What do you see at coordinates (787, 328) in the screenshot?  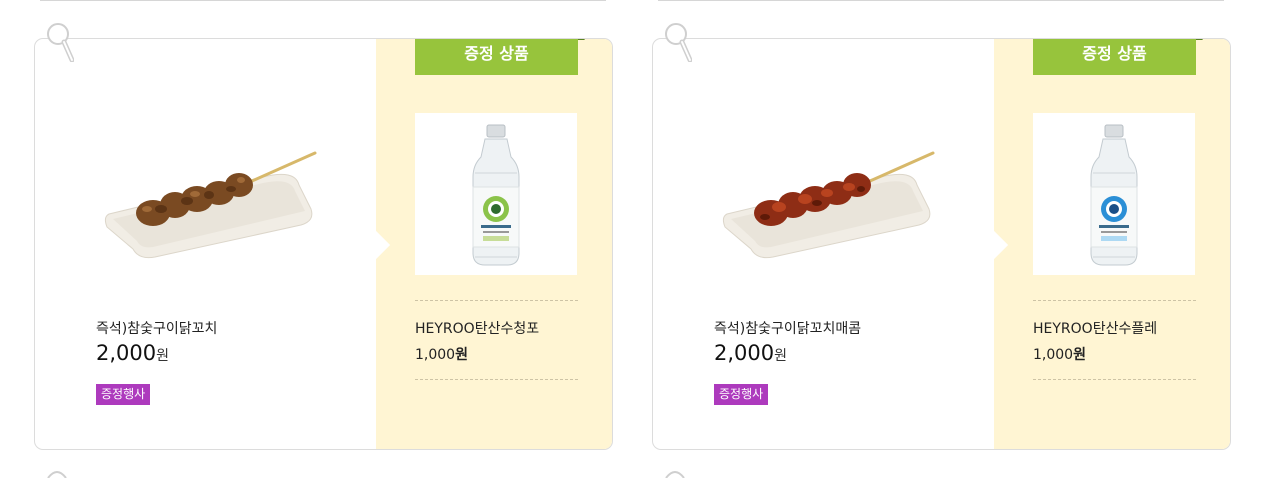 I see `product-name: 즉석)참숯구이닭꼬치매콤` at bounding box center [787, 328].